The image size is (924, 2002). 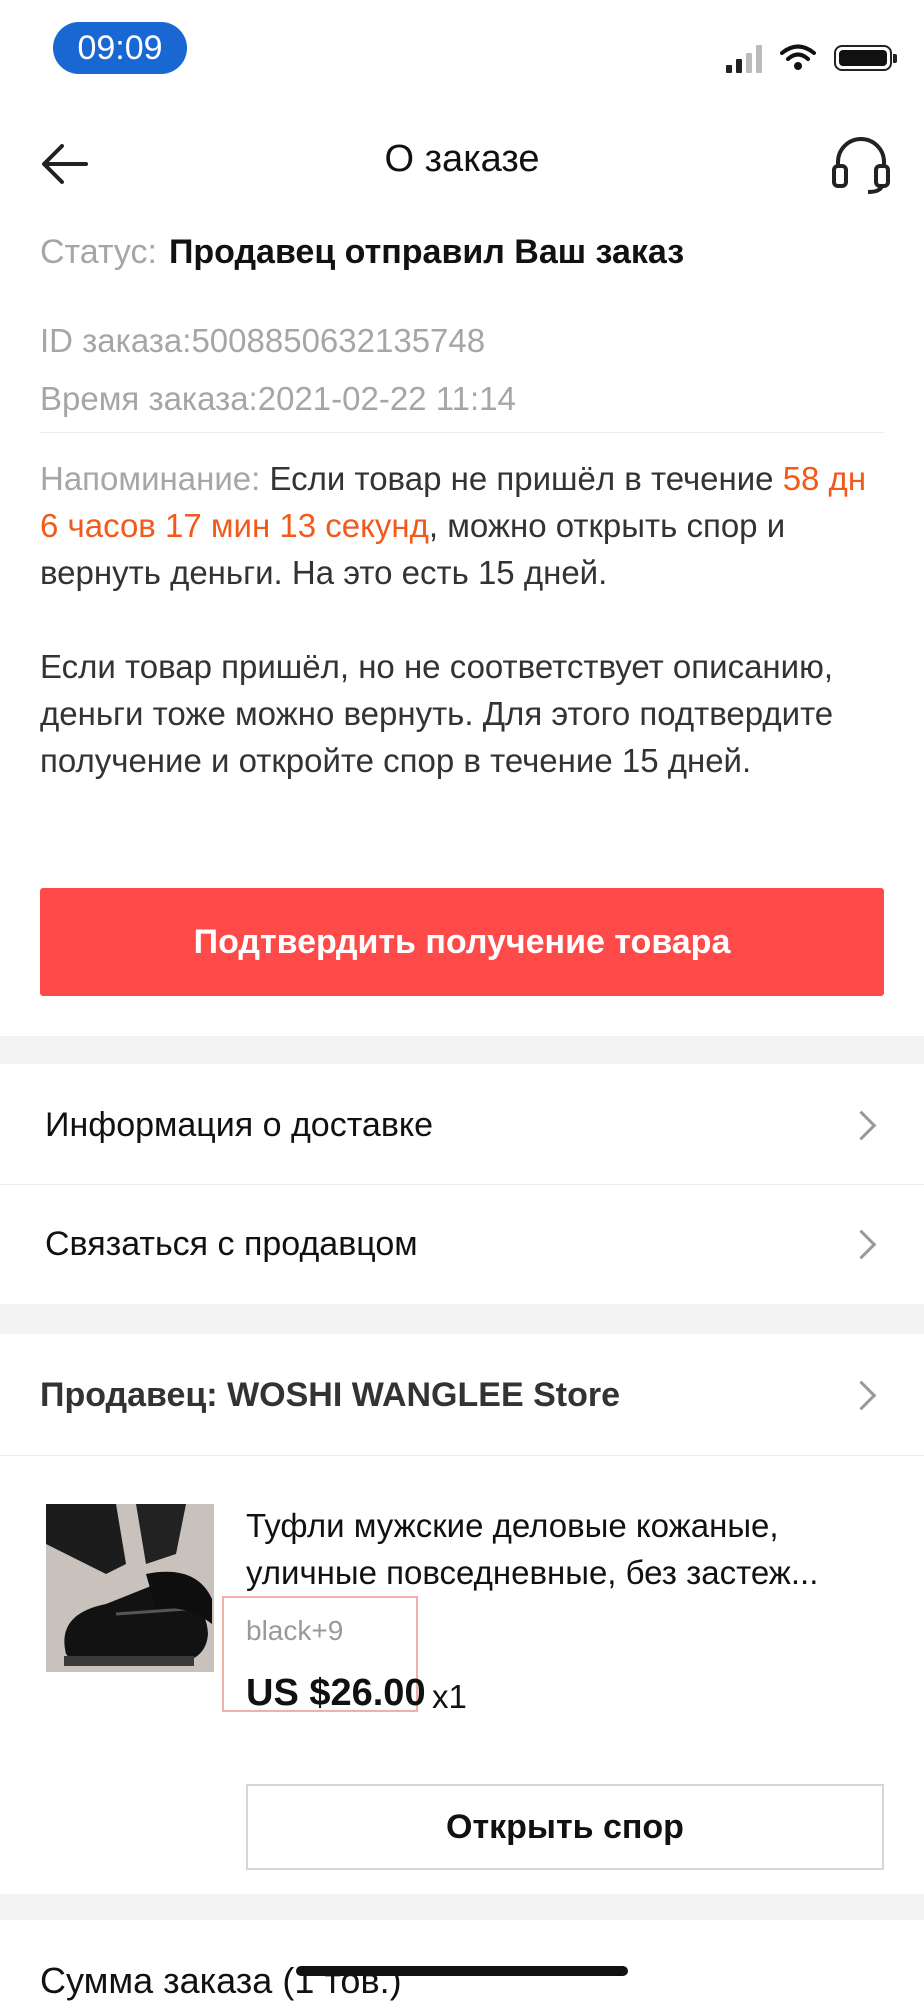 I want to click on seller-name: Продавец: WOSHI WANGLEE Store, so click(x=330, y=1395).